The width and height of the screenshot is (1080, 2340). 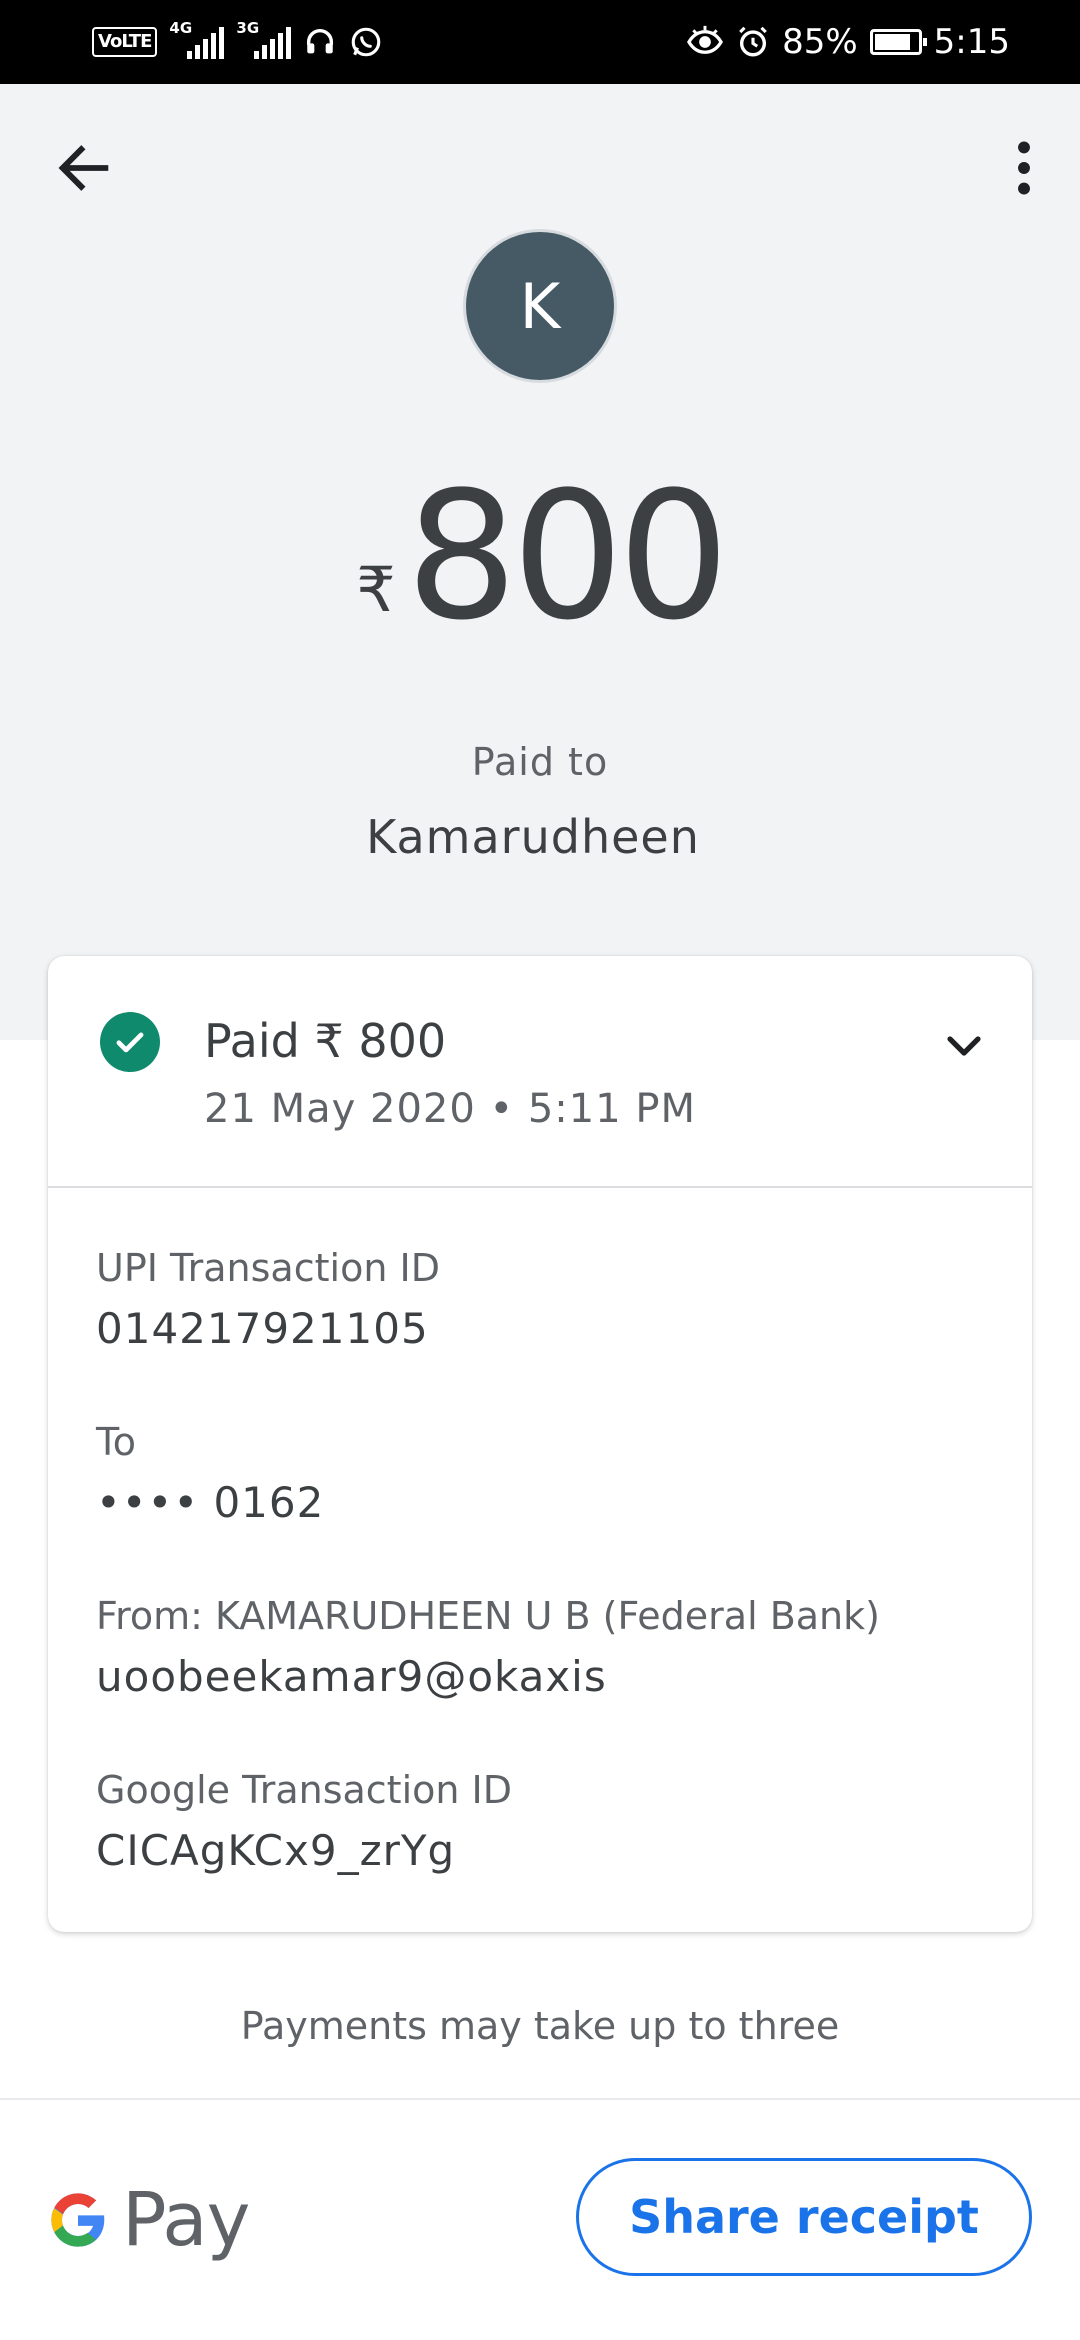 What do you see at coordinates (546, 1299) in the screenshot?
I see `detail-upi-transaction-id: UPI Transaction ID 014217921105` at bounding box center [546, 1299].